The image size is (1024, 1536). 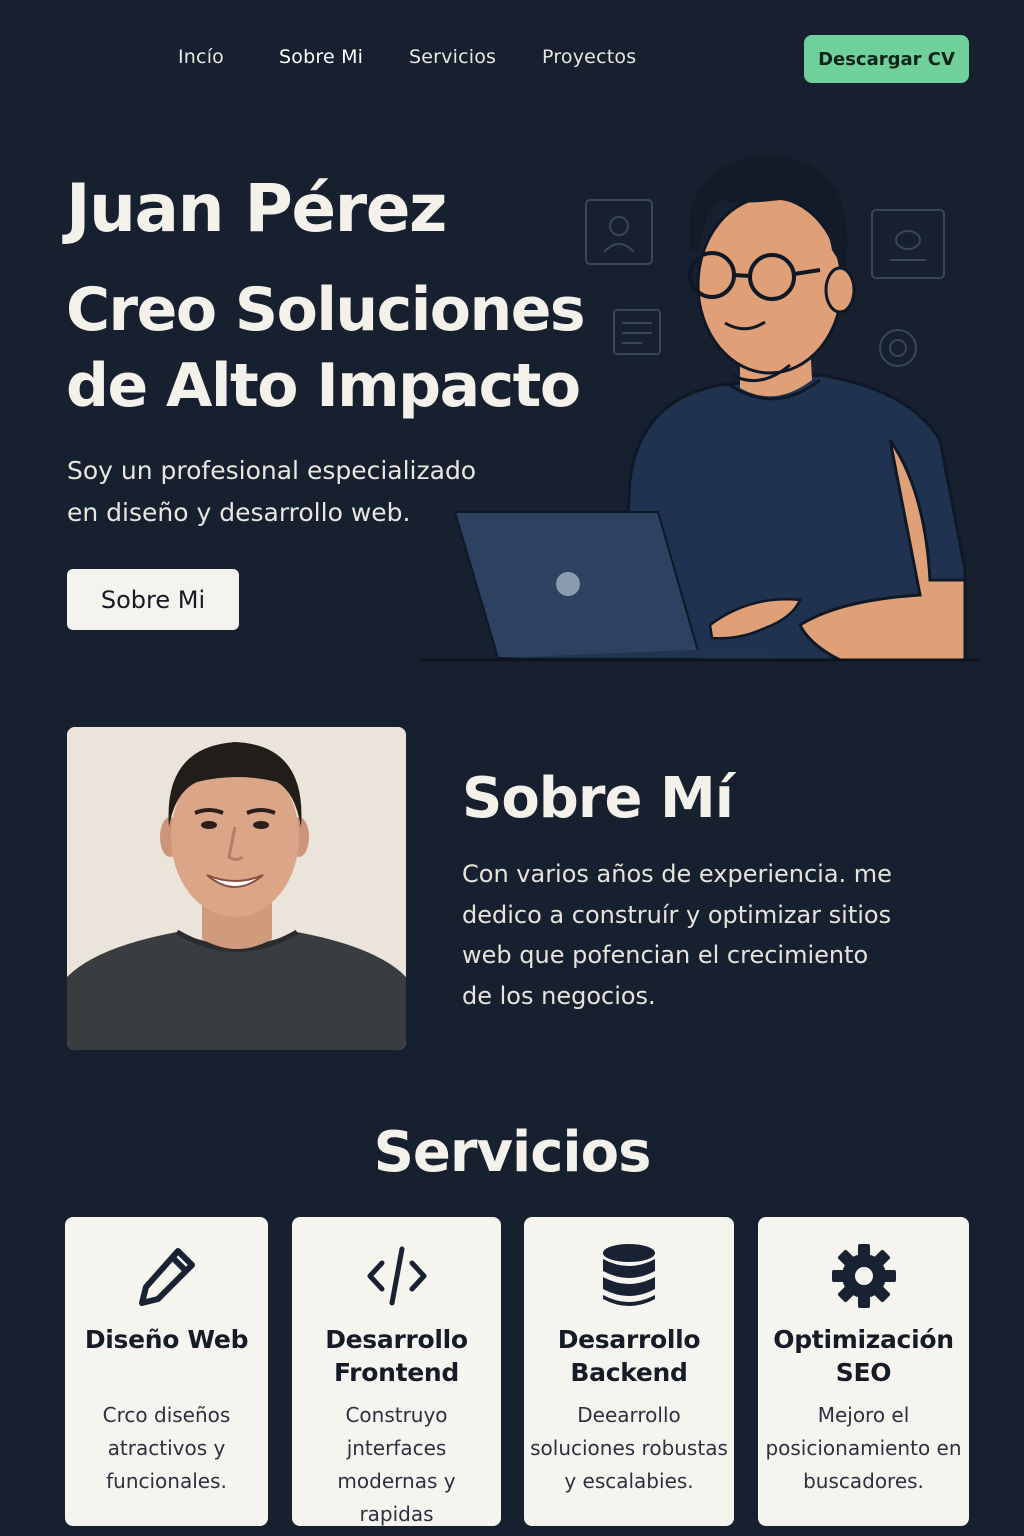 I want to click on service-title: Desarrollo Backend, so click(x=629, y=1356).